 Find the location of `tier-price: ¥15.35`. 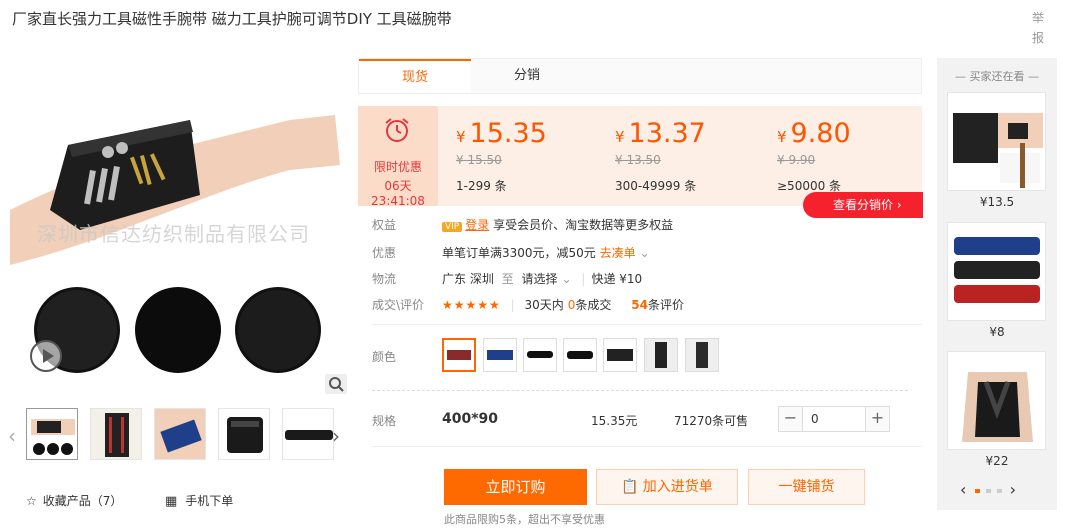

tier-price: ¥15.35 is located at coordinates (501, 133).